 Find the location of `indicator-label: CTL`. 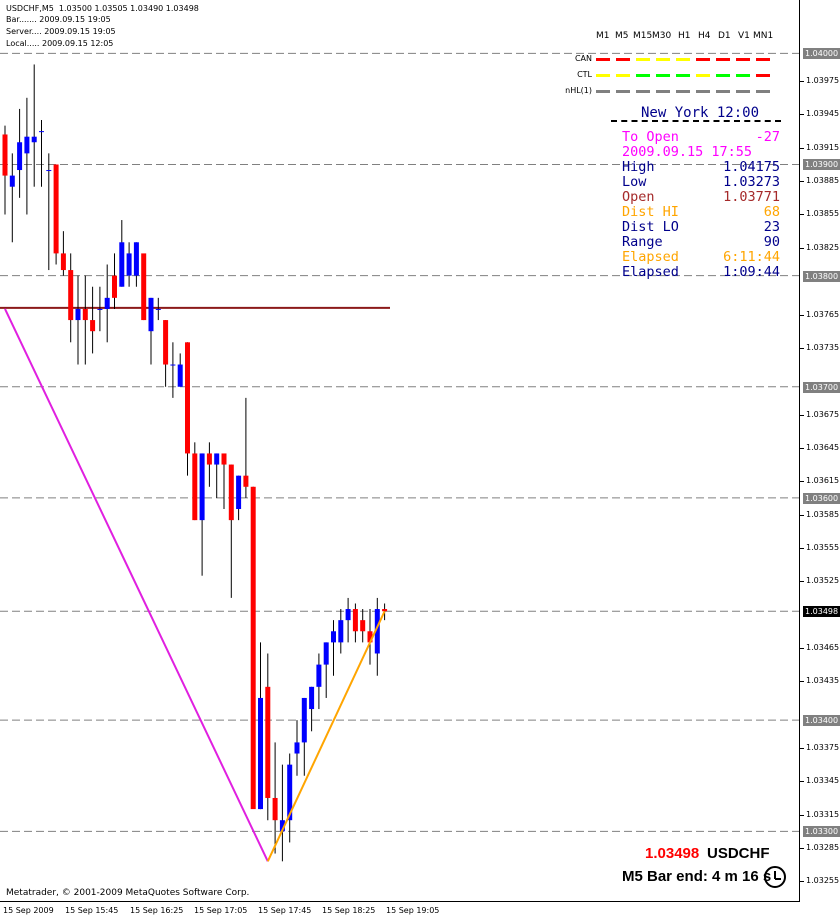

indicator-label: CTL is located at coordinates (584, 74).